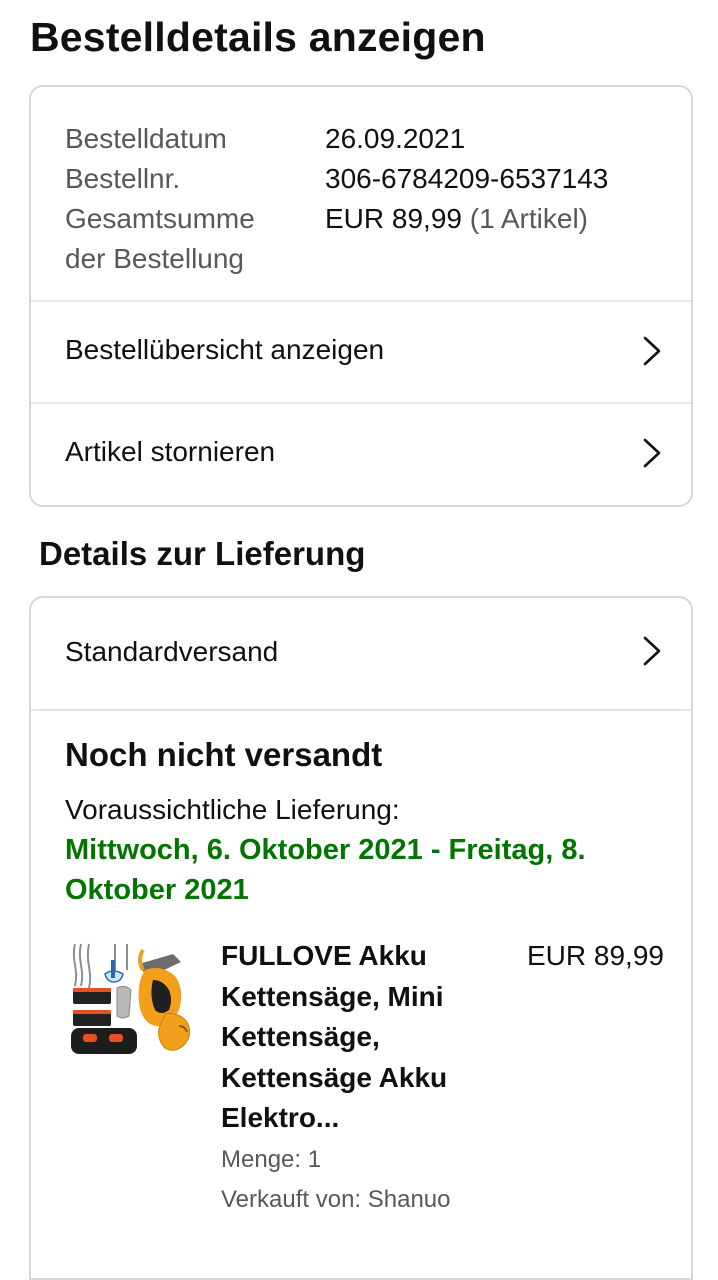 The height and width of the screenshot is (1280, 718). What do you see at coordinates (361, 454) in the screenshot?
I see `cancel-items-link: Artikel stornieren` at bounding box center [361, 454].